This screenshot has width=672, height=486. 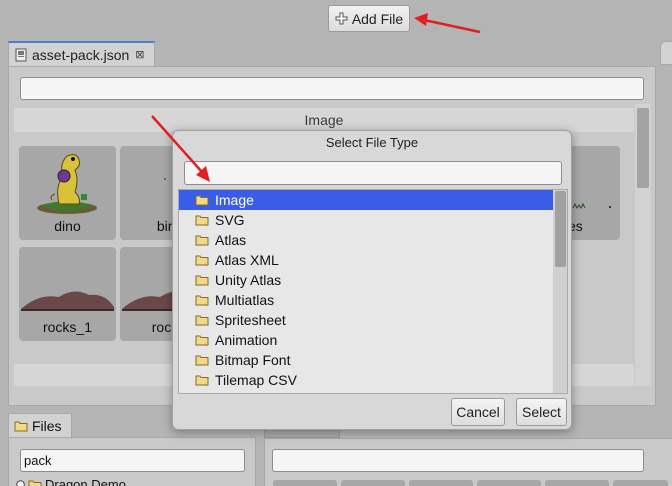 I want to click on list-item-spritesheet: Spritesheet, so click(x=366, y=320).